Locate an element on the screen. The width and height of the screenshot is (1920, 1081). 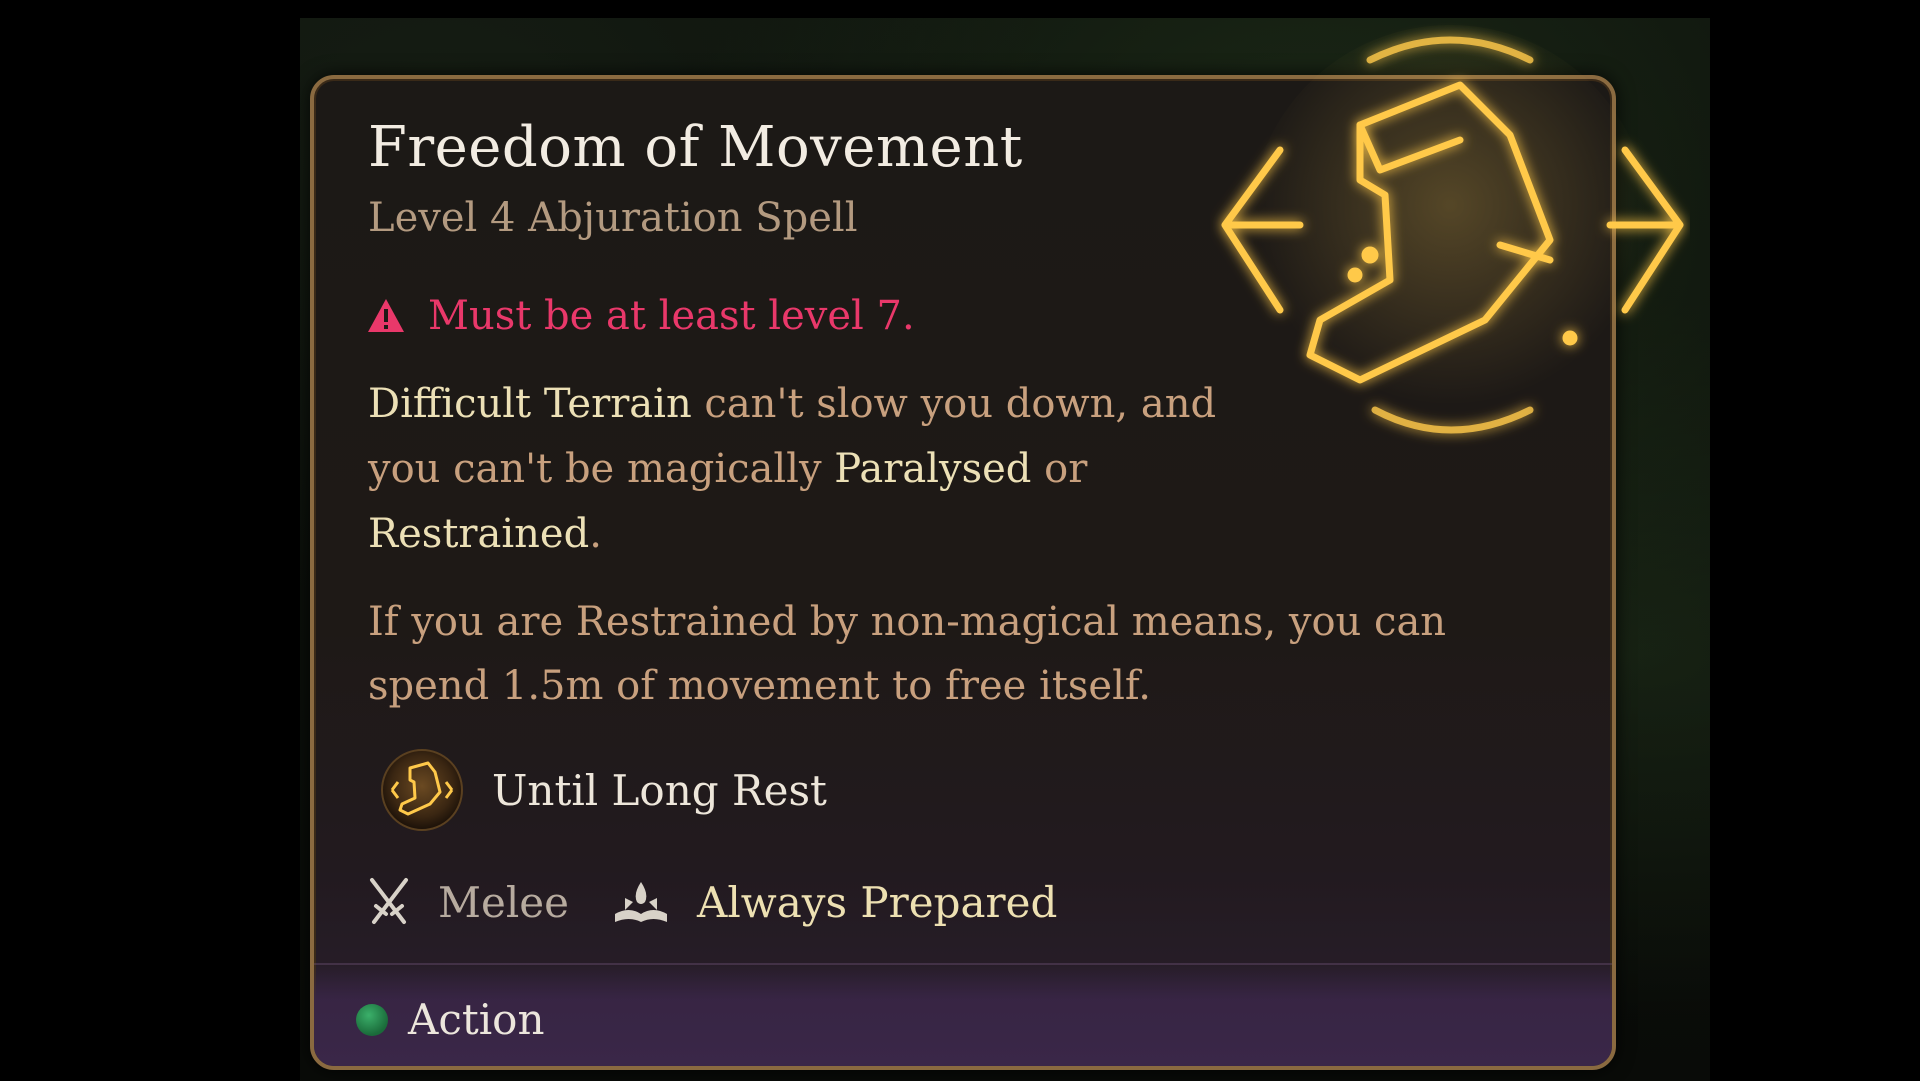
spell-subtitle: Level 4 Abjuration Spell is located at coordinates (613, 218).